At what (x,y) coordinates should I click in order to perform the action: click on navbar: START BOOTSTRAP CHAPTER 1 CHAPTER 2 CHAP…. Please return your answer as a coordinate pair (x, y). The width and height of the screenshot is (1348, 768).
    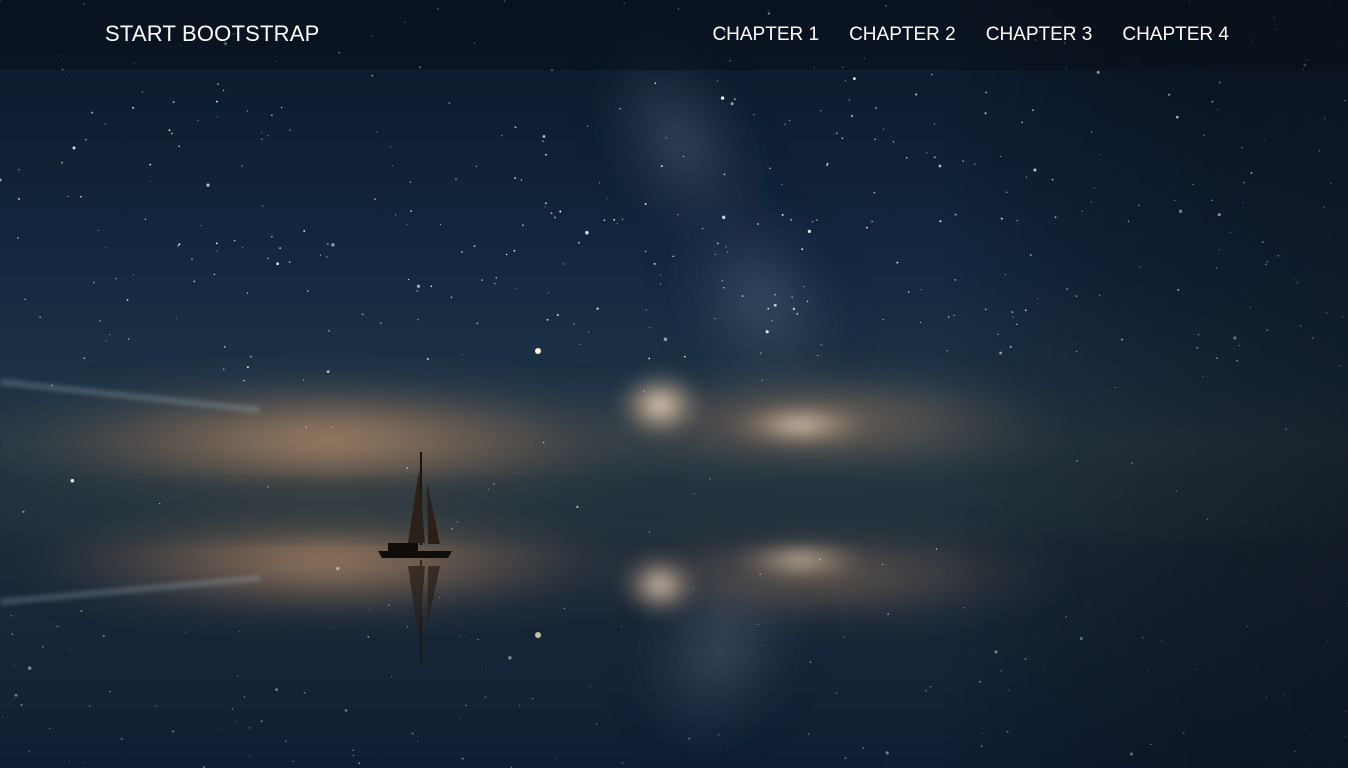
    Looking at the image, I should click on (674, 35).